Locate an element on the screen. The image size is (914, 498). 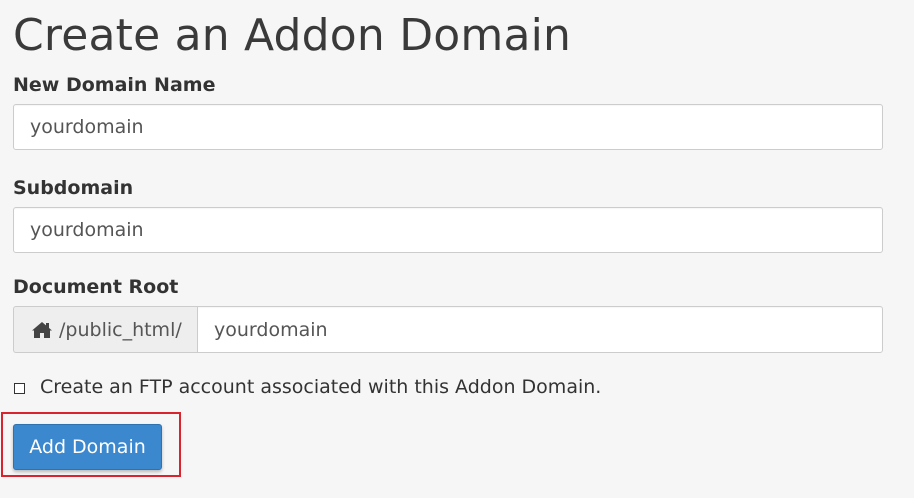
subdomain-label: Subdomain is located at coordinates (73, 188).